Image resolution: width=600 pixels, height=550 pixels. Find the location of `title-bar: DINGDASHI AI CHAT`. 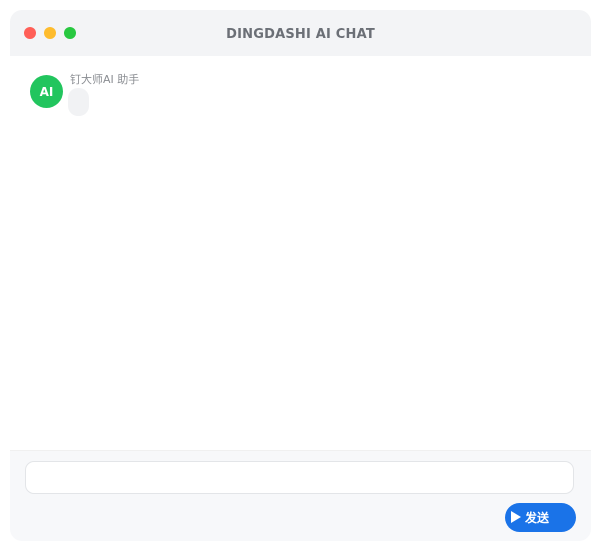

title-bar: DINGDASHI AI CHAT is located at coordinates (300, 33).